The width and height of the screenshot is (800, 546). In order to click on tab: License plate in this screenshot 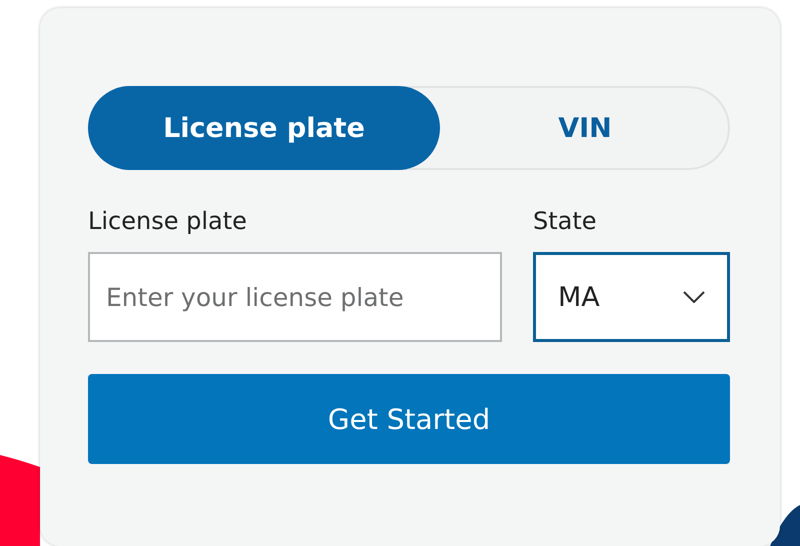, I will do `click(264, 128)`.